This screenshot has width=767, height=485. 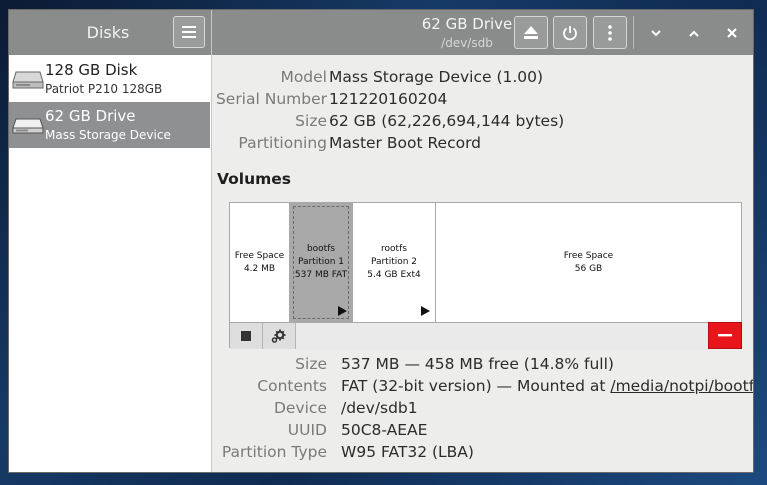 What do you see at coordinates (28, 80) in the screenshot?
I see `hard-disk-icon` at bounding box center [28, 80].